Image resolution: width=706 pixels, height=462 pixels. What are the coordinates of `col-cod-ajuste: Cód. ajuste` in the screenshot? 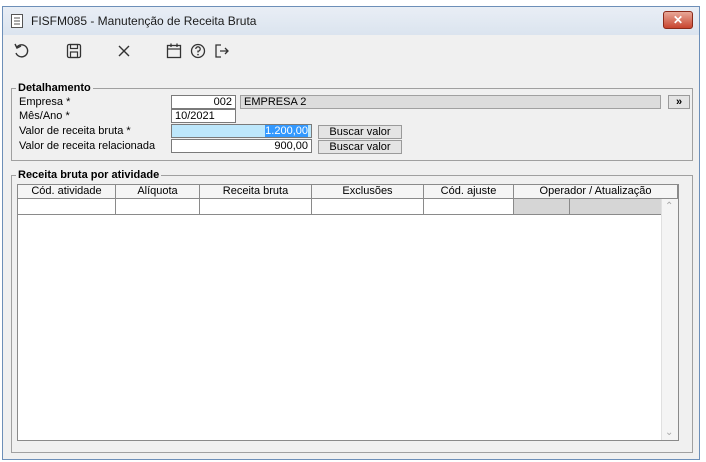 It's located at (469, 192).